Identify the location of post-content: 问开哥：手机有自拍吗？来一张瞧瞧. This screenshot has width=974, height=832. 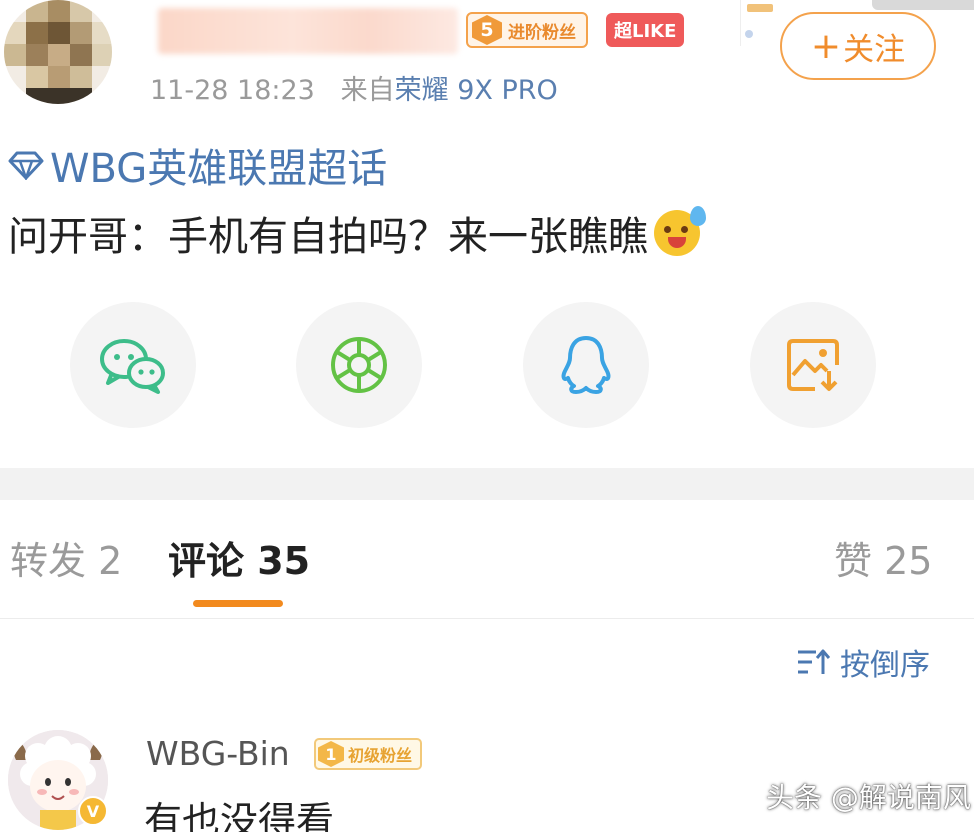
(357, 233).